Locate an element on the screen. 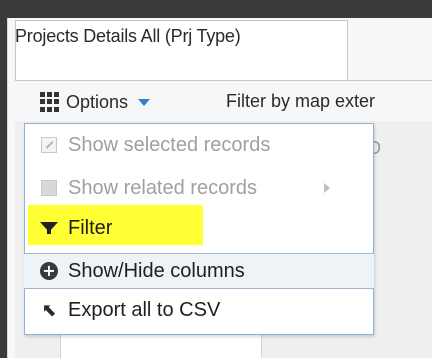  menu-item-export-all-to-csv: ⬉ Export all to CSV is located at coordinates (199, 310).